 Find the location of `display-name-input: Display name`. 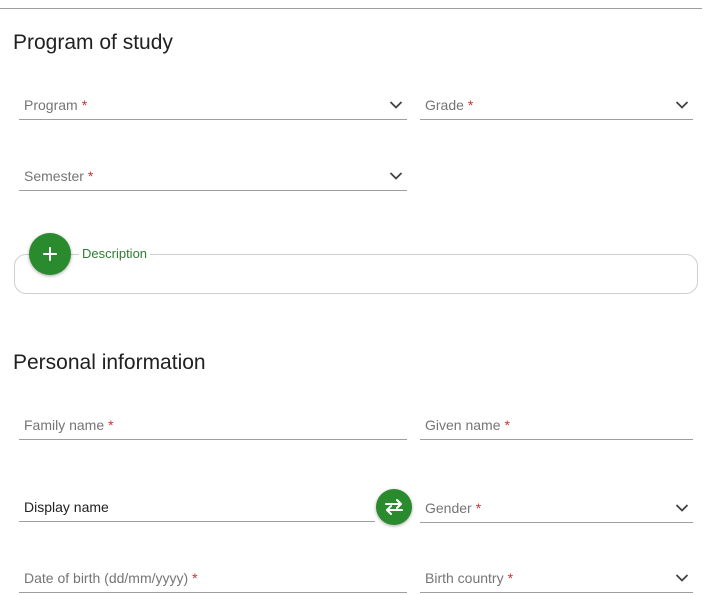

display-name-input: Display name is located at coordinates (197, 510).